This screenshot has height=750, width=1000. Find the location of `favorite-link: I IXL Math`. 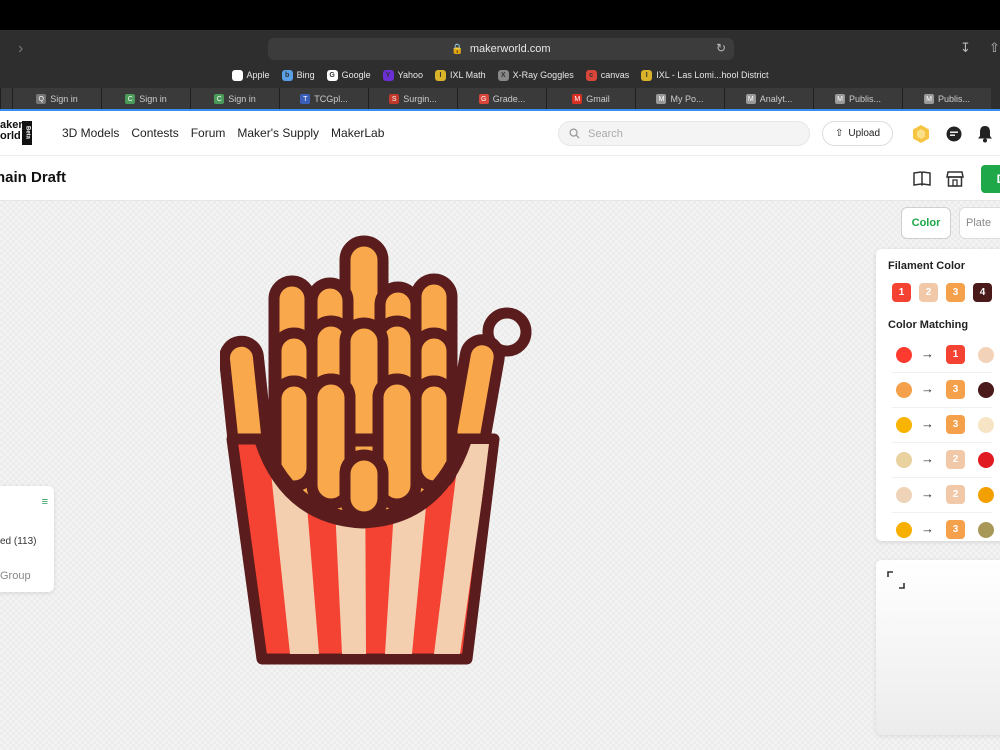

favorite-link: I IXL Math is located at coordinates (460, 75).